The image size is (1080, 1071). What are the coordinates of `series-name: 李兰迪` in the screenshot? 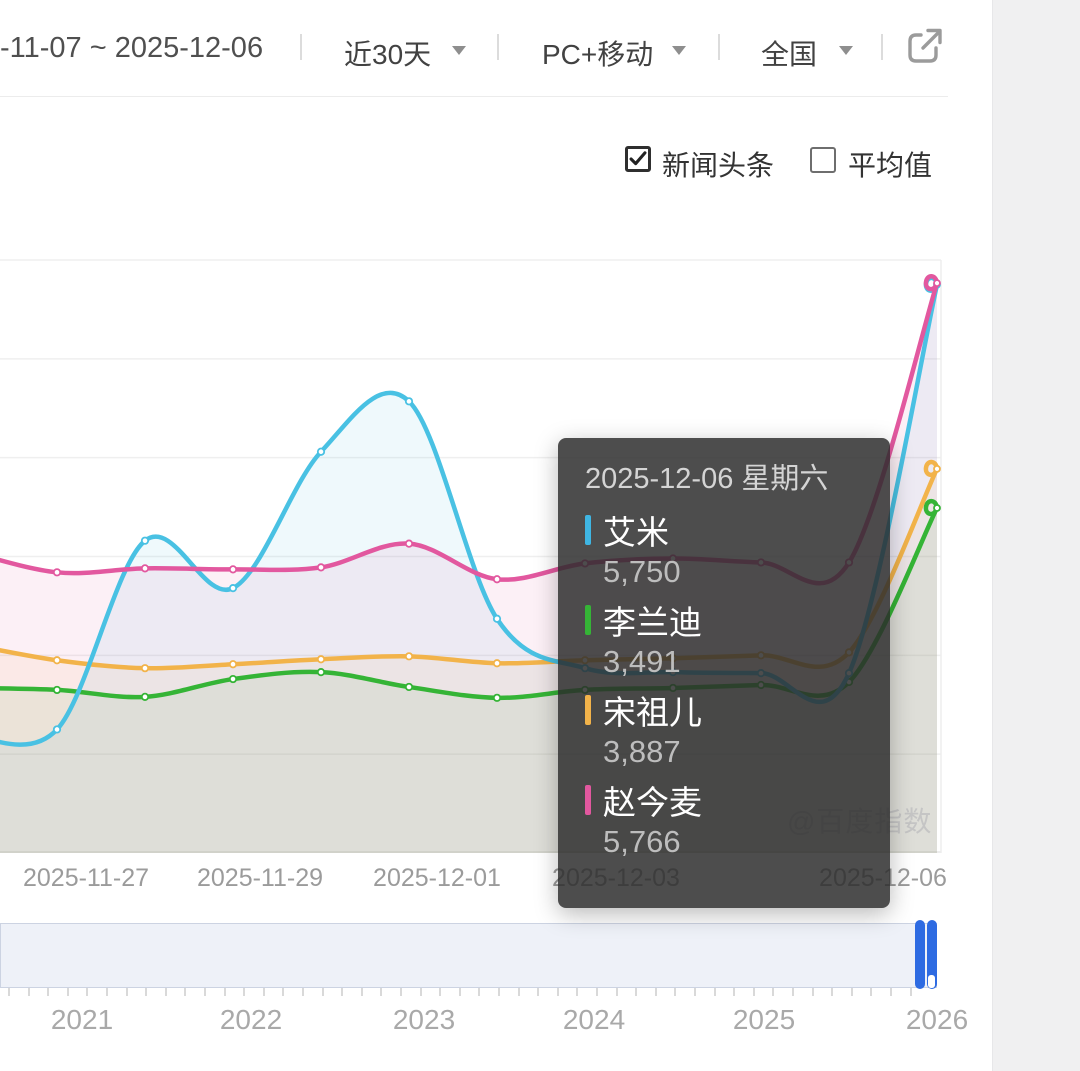 It's located at (652, 622).